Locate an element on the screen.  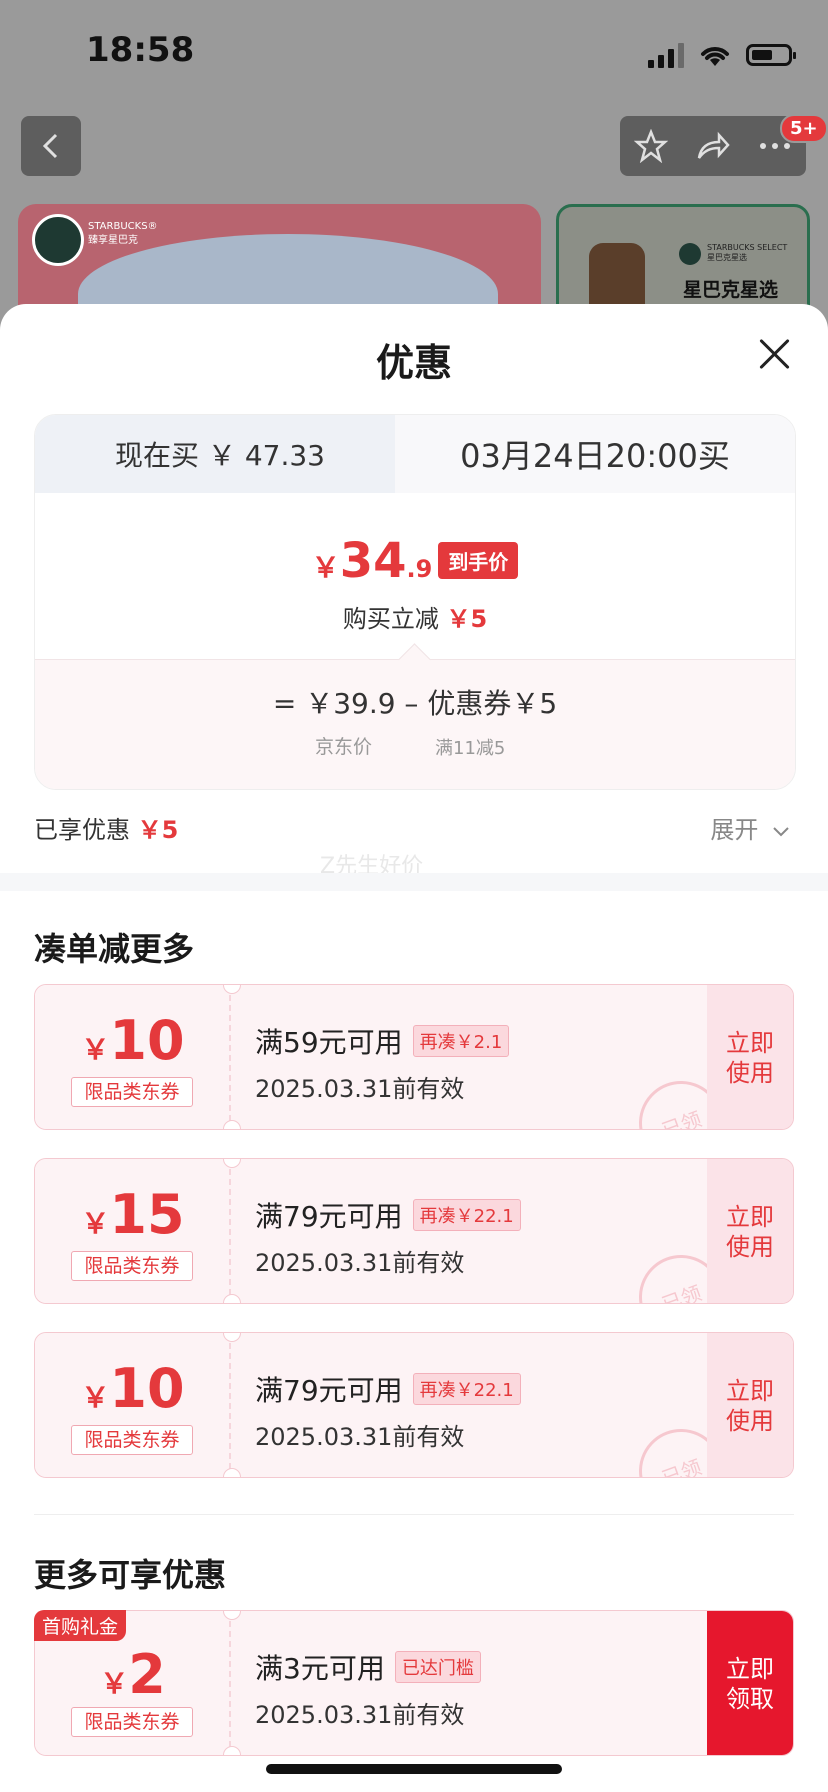
coupon-rule: 满11减5 is located at coordinates (470, 748).